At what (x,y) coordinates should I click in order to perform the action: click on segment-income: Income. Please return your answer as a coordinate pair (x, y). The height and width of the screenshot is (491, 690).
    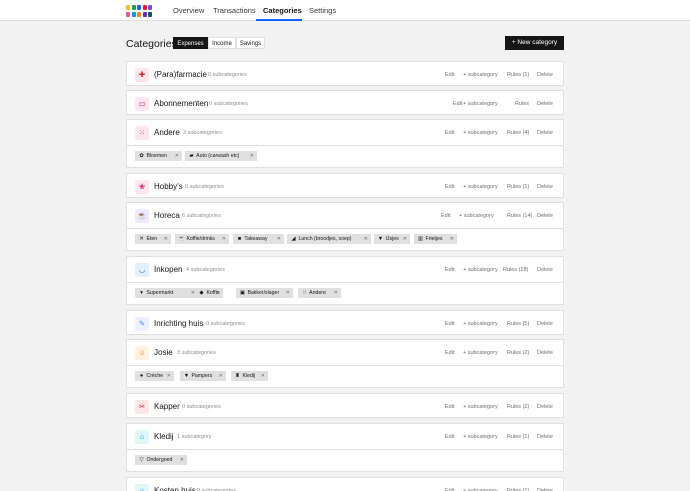
    Looking at the image, I should click on (222, 43).